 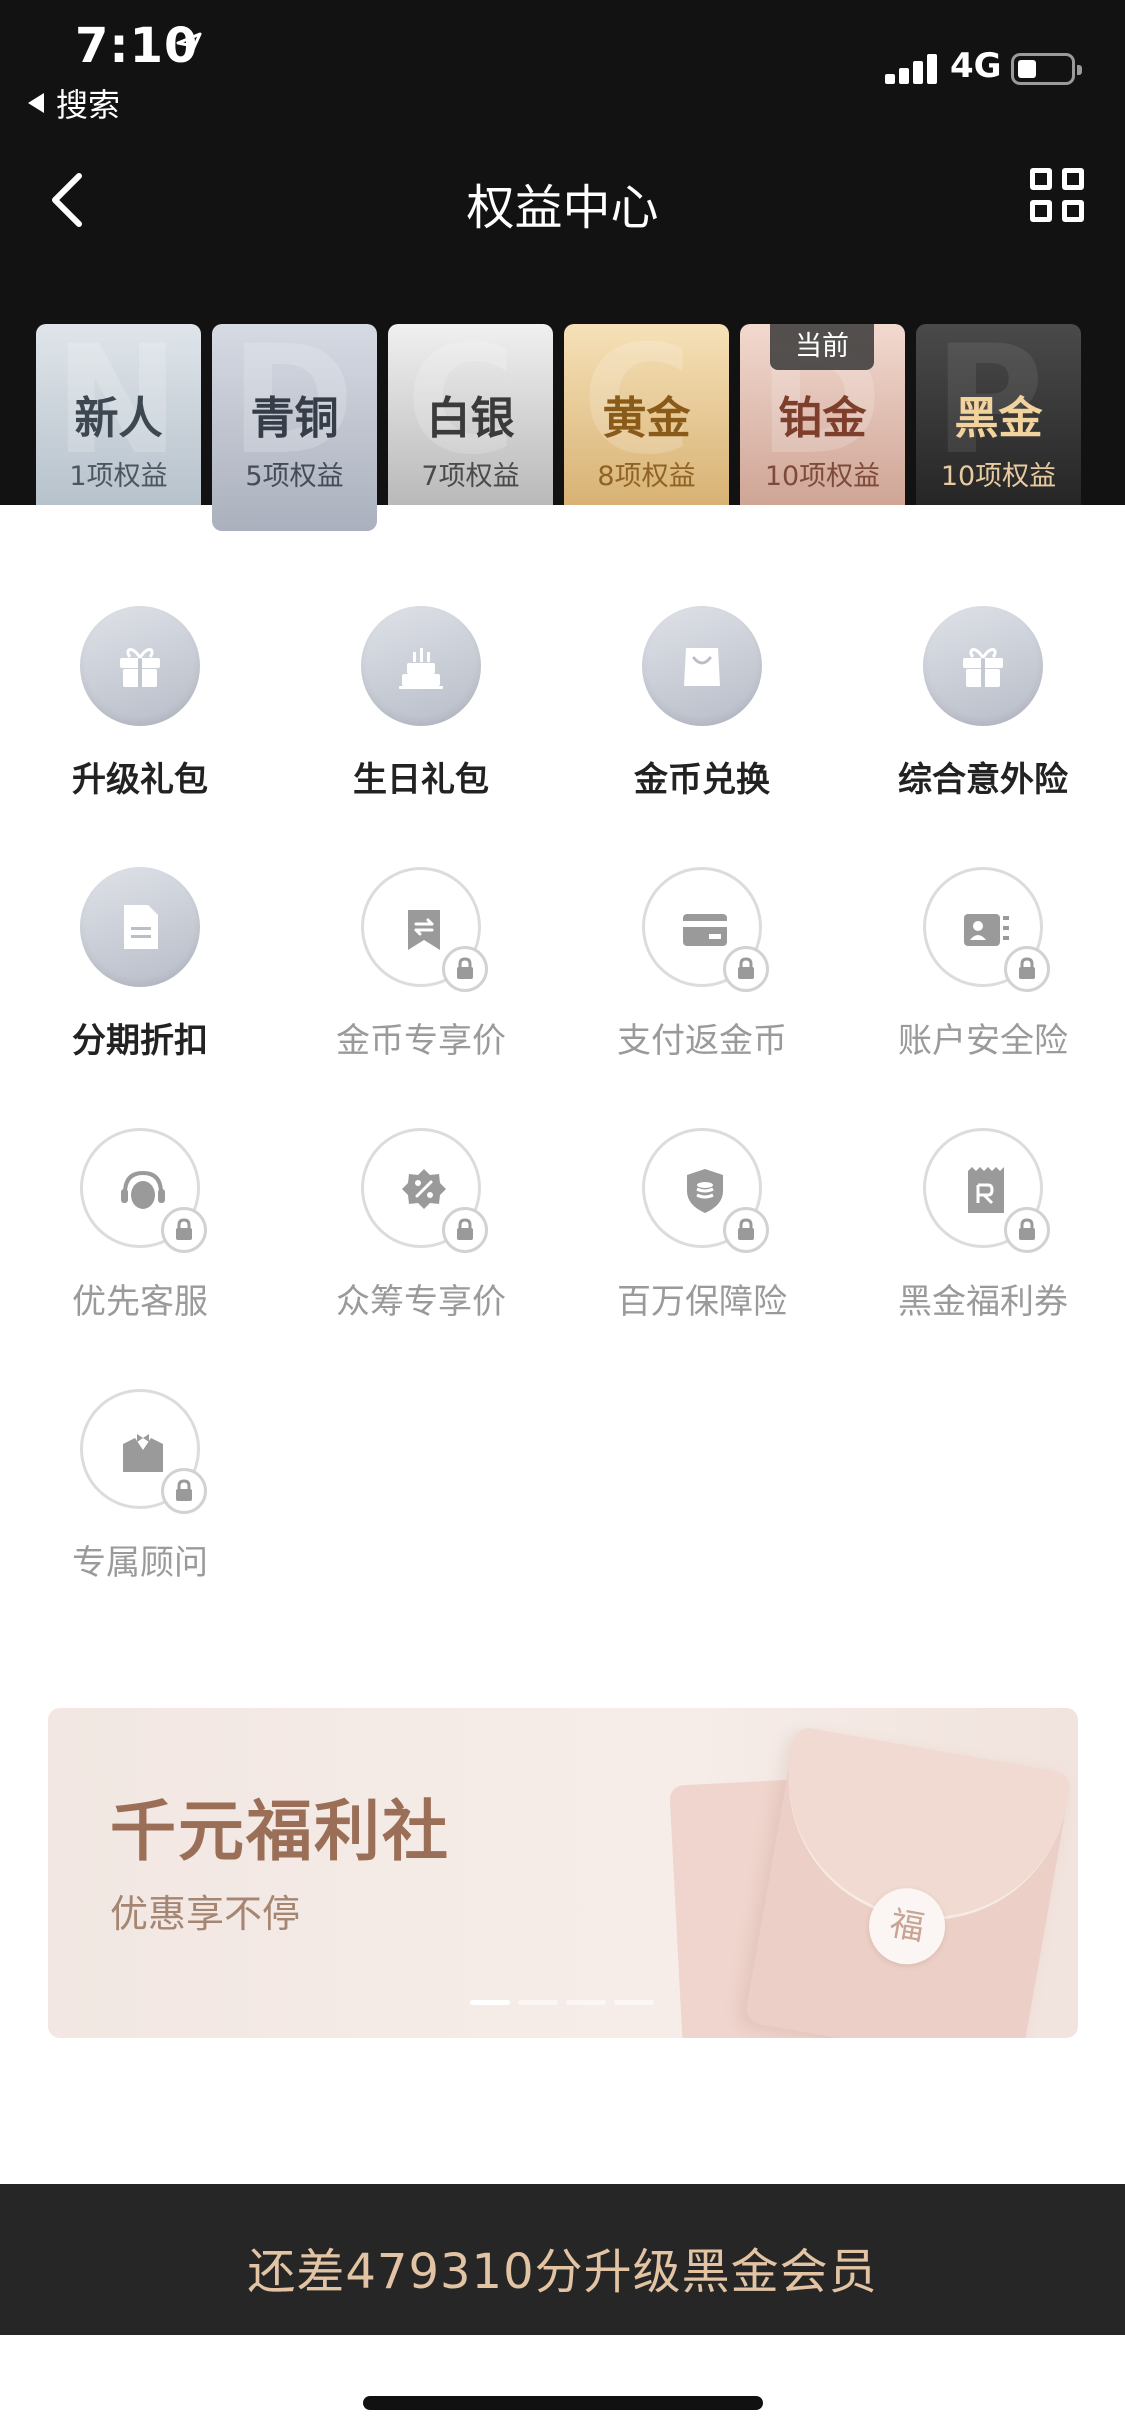 I want to click on benefit-account-security-insurance: 账户安全险, so click(x=983, y=964).